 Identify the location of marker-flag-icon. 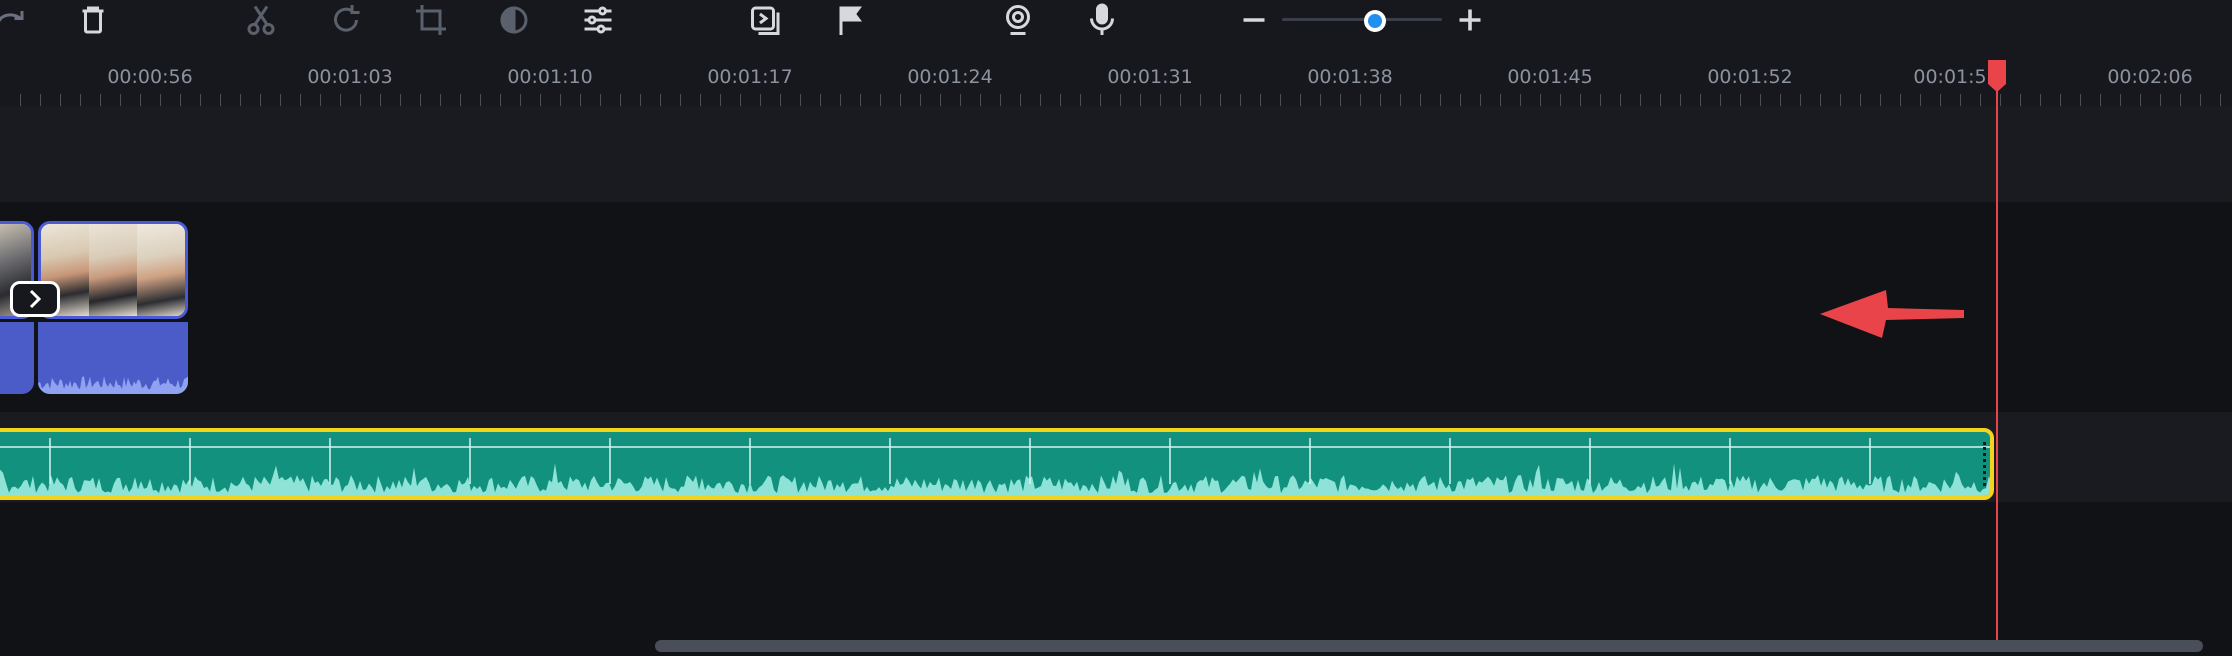
(850, 20).